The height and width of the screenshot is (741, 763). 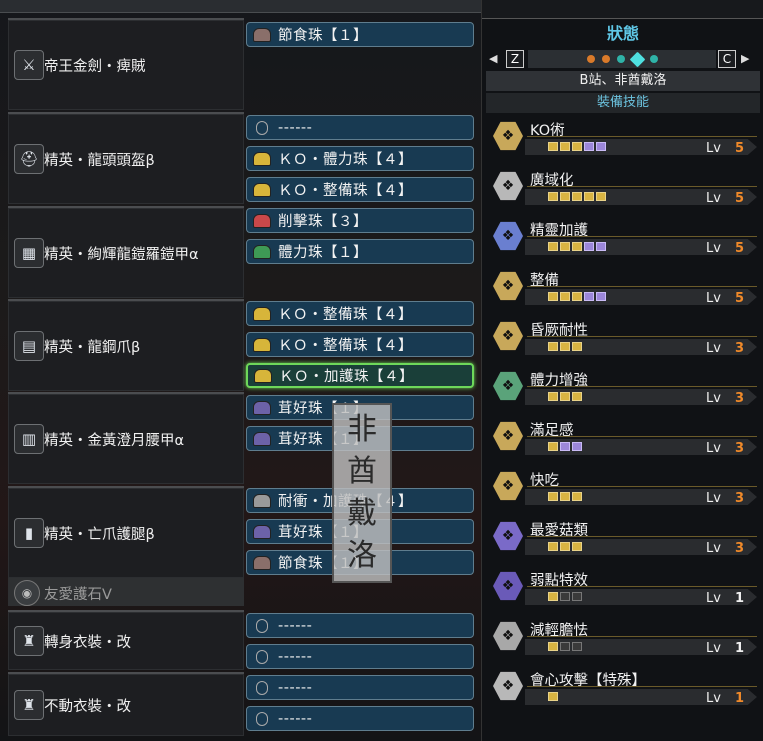 What do you see at coordinates (323, 253) in the screenshot?
I see `decoration-name: 體力珠【１】` at bounding box center [323, 253].